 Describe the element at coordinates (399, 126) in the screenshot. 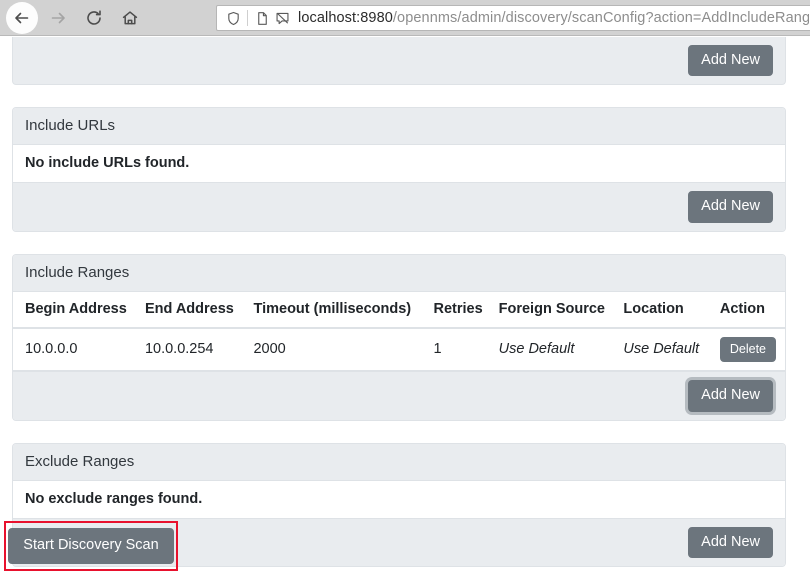

I see `include-urls-title: Include URLs` at that location.